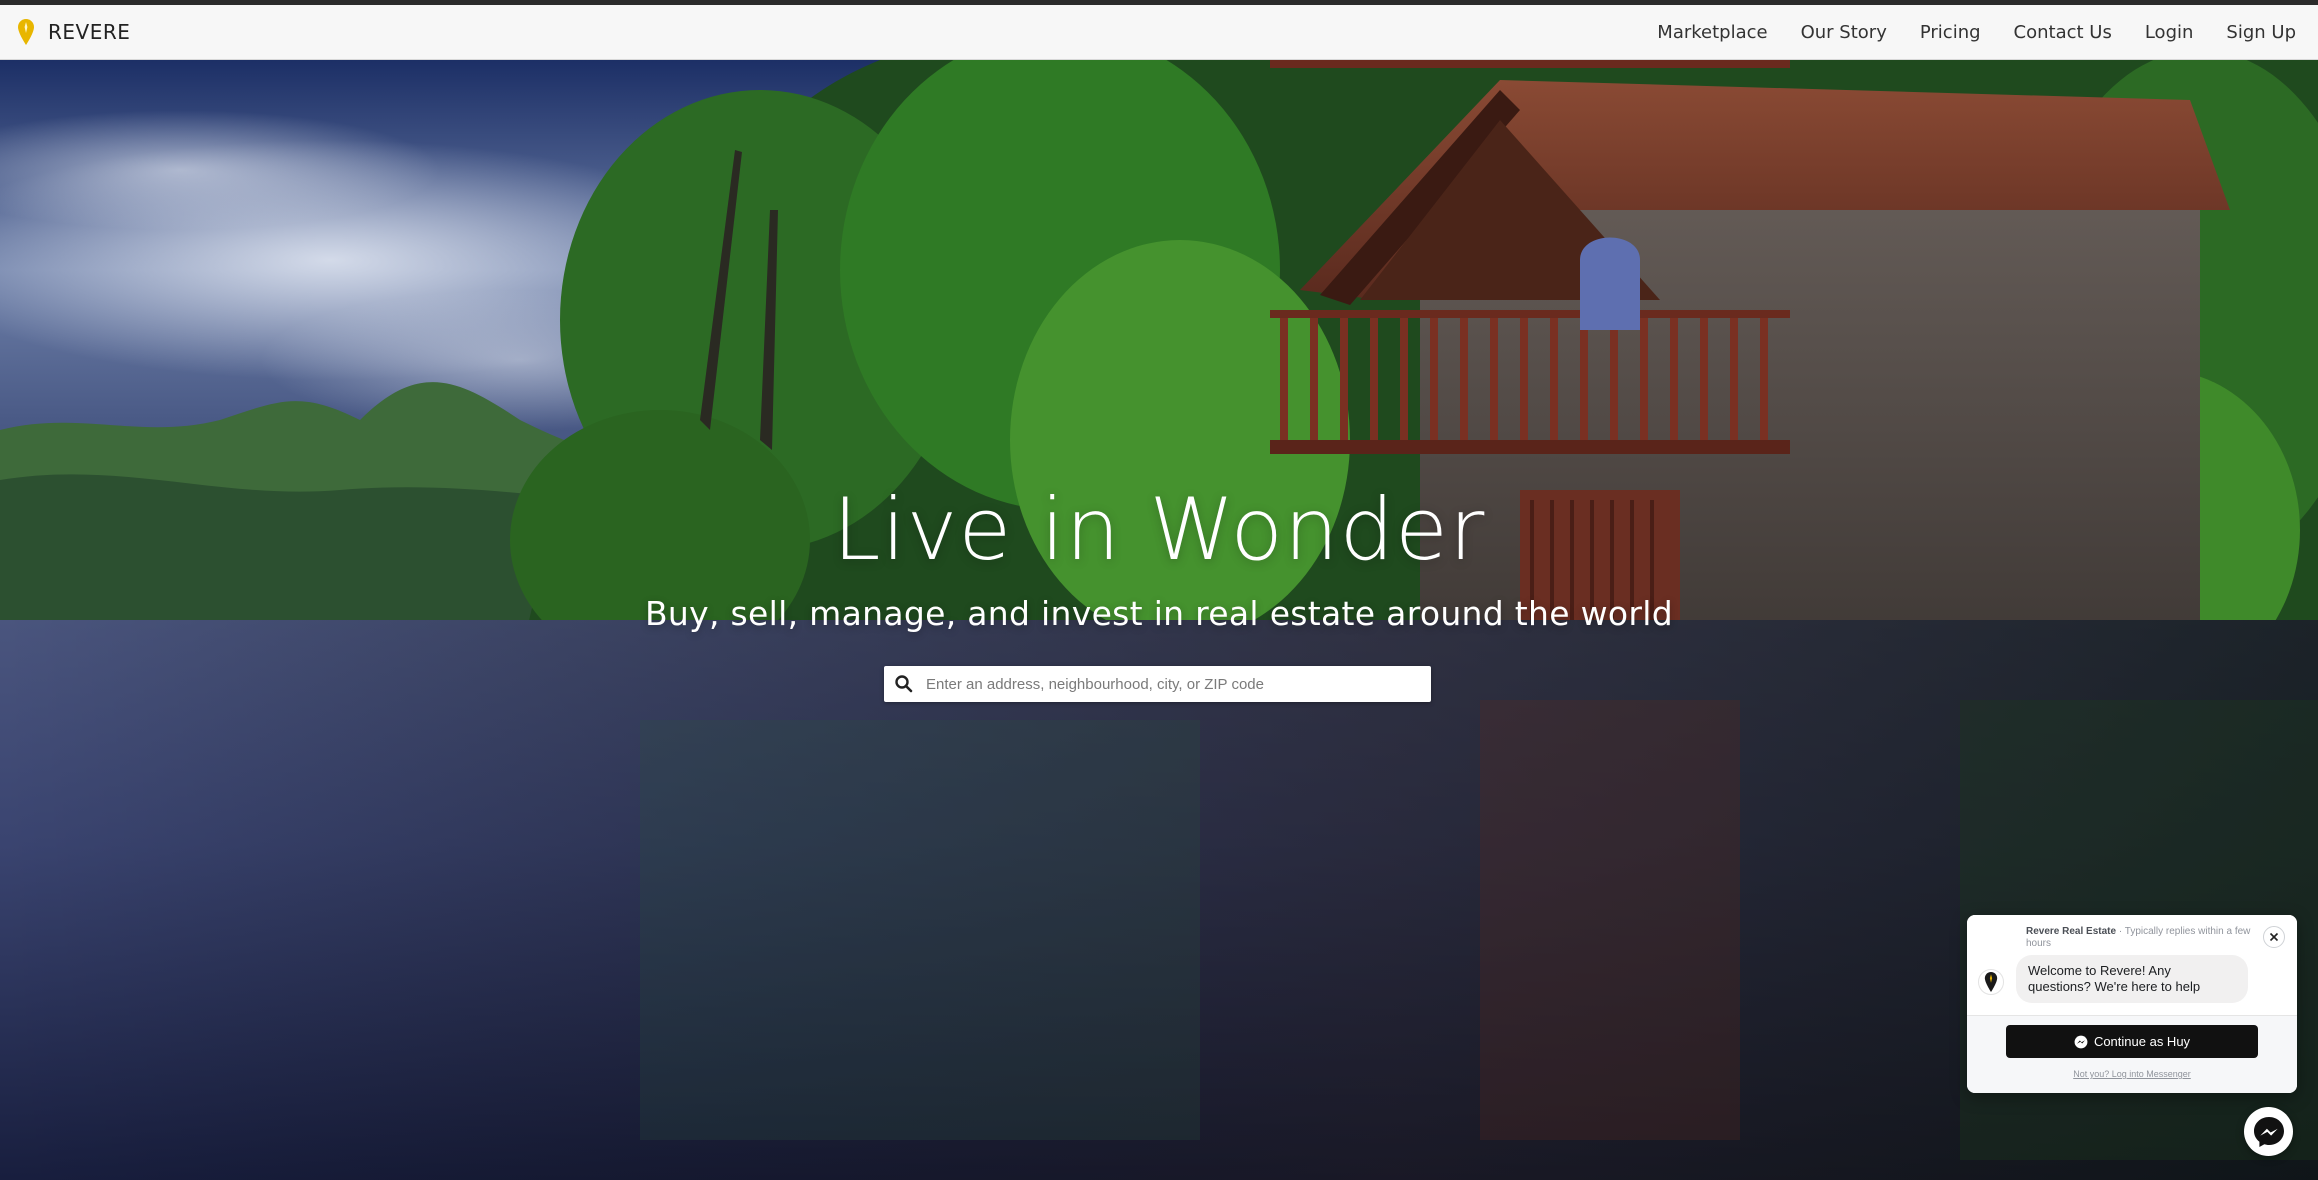 Image resolution: width=2318 pixels, height=1180 pixels. Describe the element at coordinates (2132, 1074) in the screenshot. I see `not-you-link: Not you? Log into Messenger` at that location.